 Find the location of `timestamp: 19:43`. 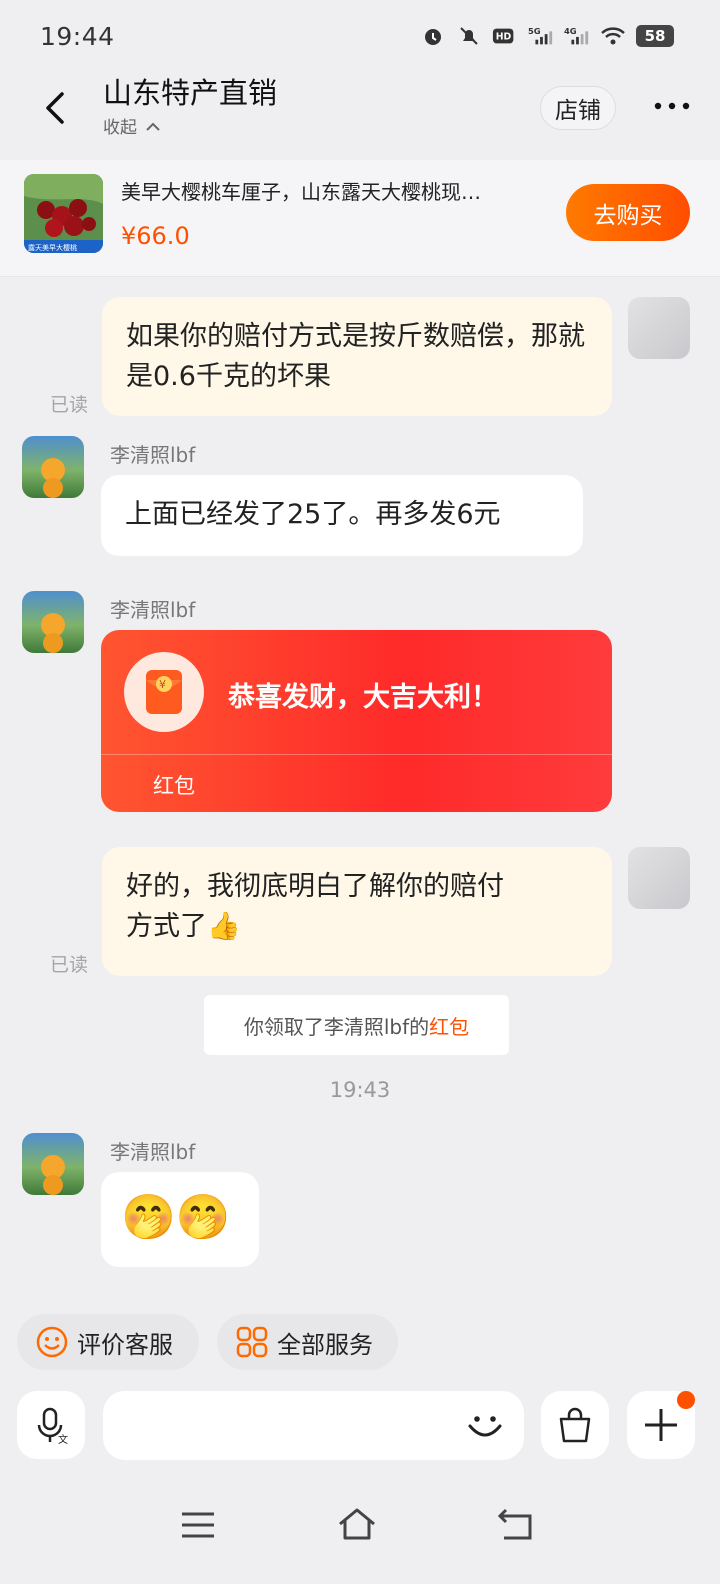

timestamp: 19:43 is located at coordinates (360, 1090).